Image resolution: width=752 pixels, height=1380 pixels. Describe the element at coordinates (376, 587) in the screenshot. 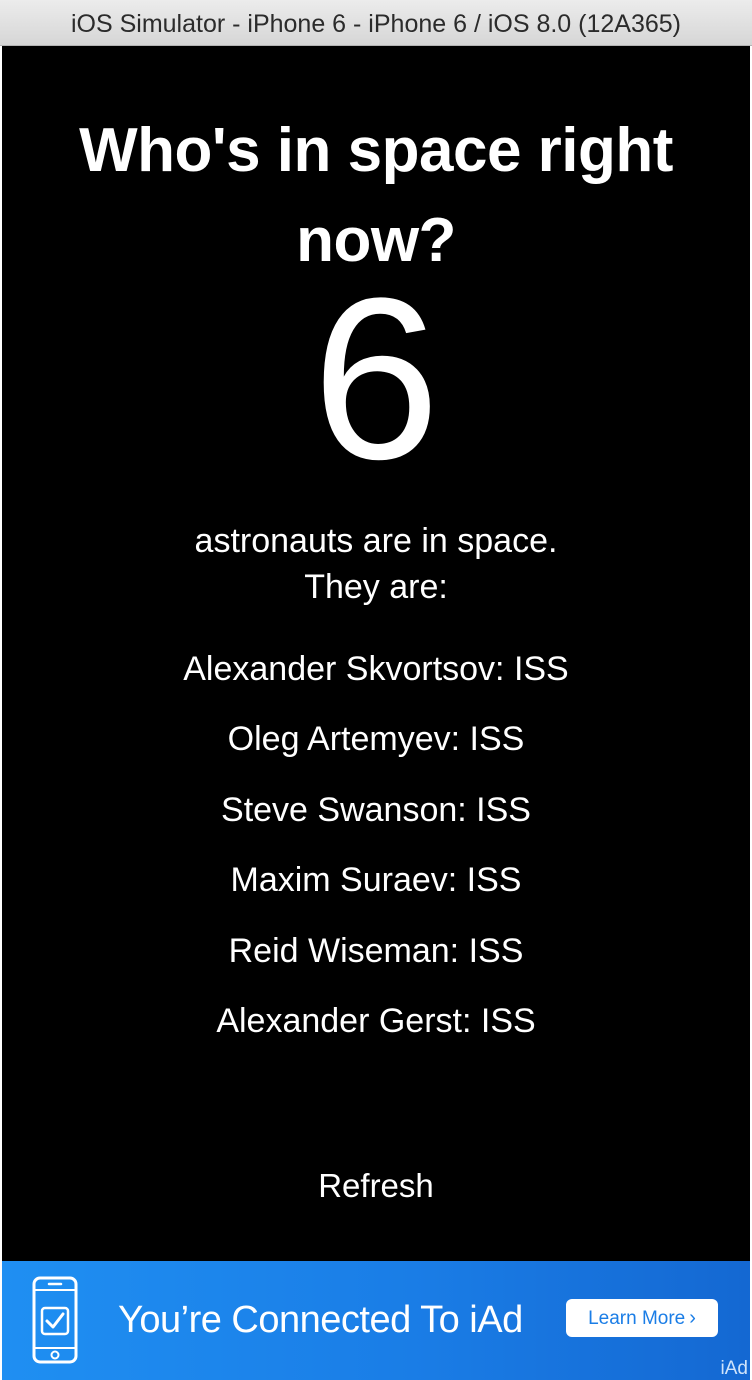

I see `caption-line-2: They are:` at that location.